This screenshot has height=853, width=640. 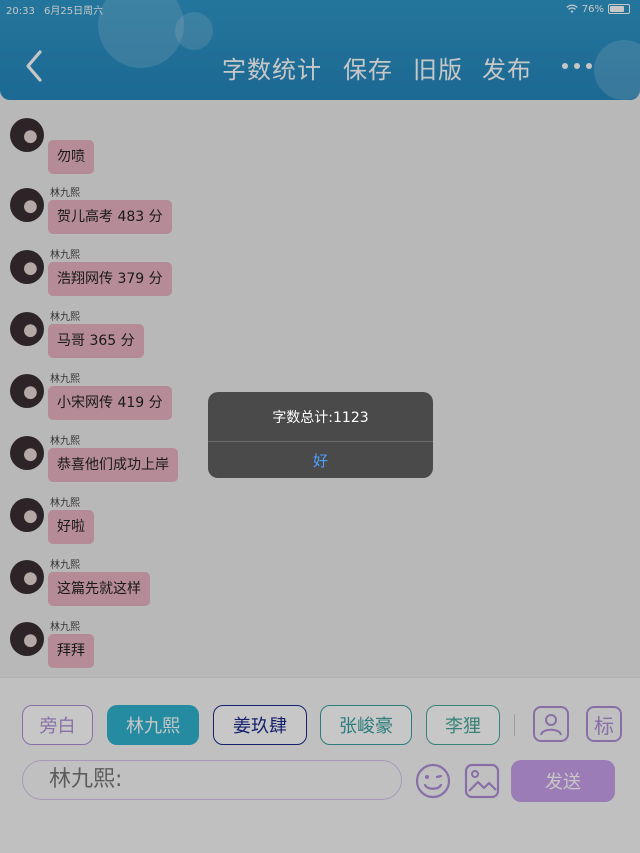 What do you see at coordinates (320, 460) in the screenshot?
I see `alert-ok-button: 好` at bounding box center [320, 460].